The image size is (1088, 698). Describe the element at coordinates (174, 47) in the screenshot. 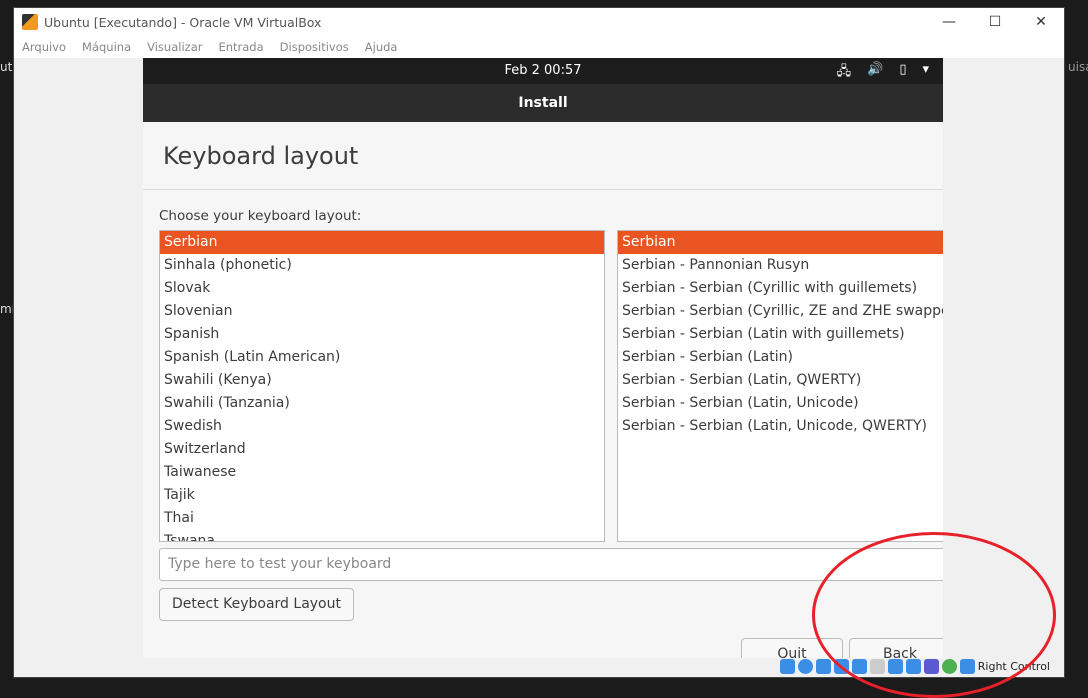

I see `menu-visualizar: Visualizar` at that location.